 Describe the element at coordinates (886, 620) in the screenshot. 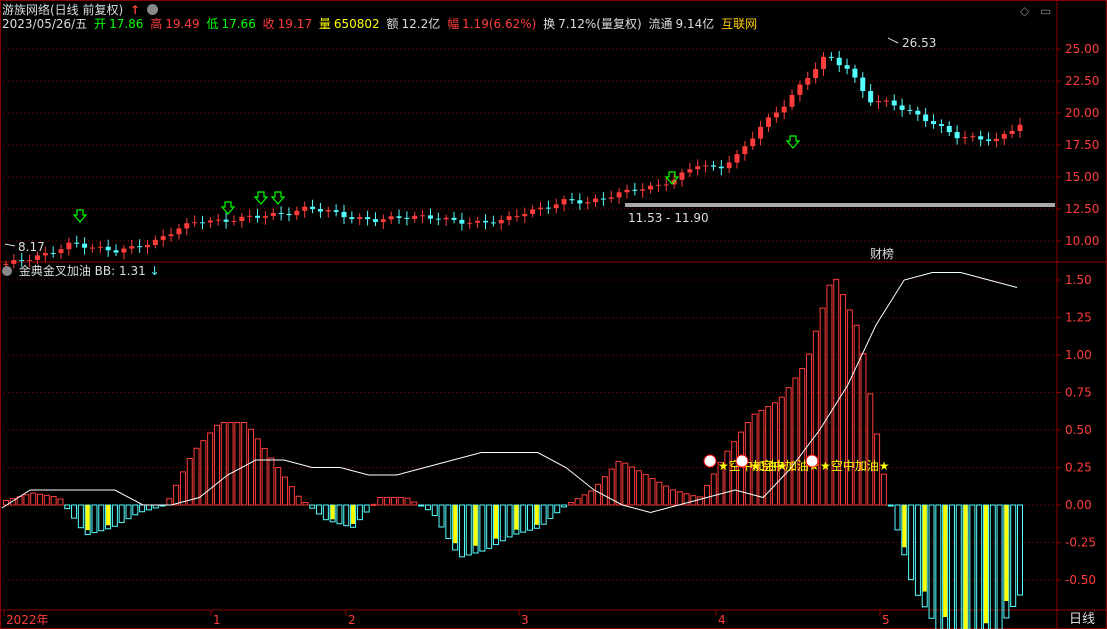

I see `x-axis-label: 5` at that location.